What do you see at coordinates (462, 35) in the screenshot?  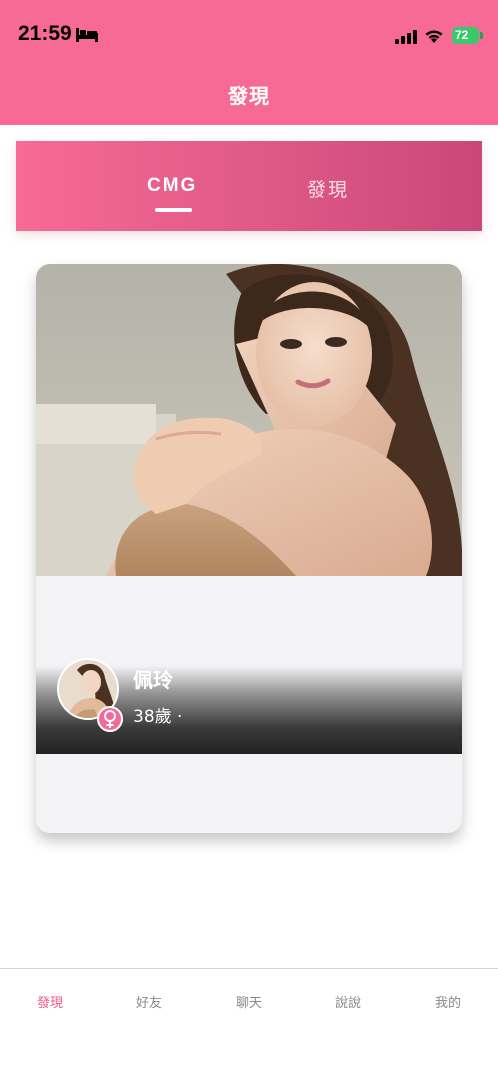 I see `battery-level: 72` at bounding box center [462, 35].